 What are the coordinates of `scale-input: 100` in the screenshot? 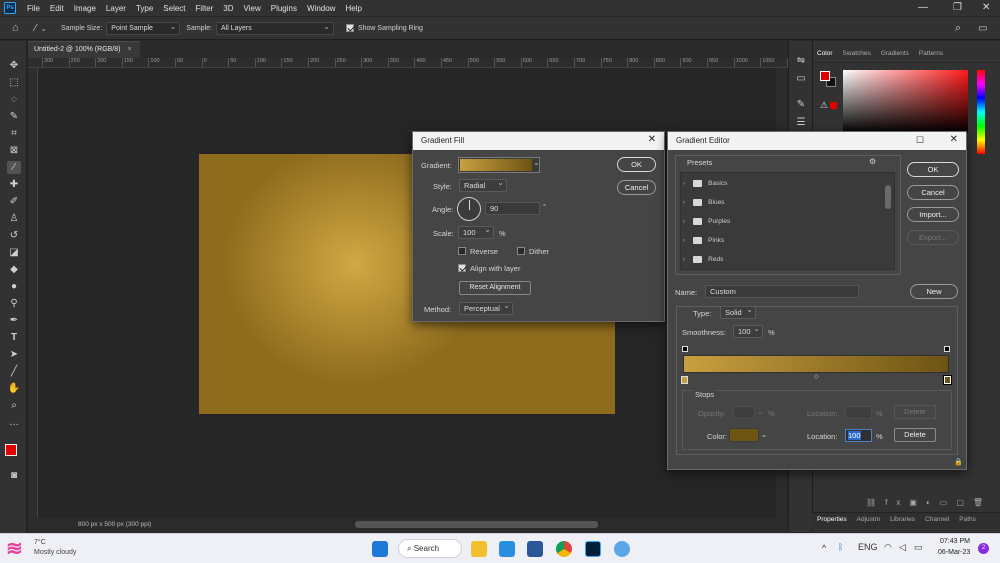 It's located at (476, 232).